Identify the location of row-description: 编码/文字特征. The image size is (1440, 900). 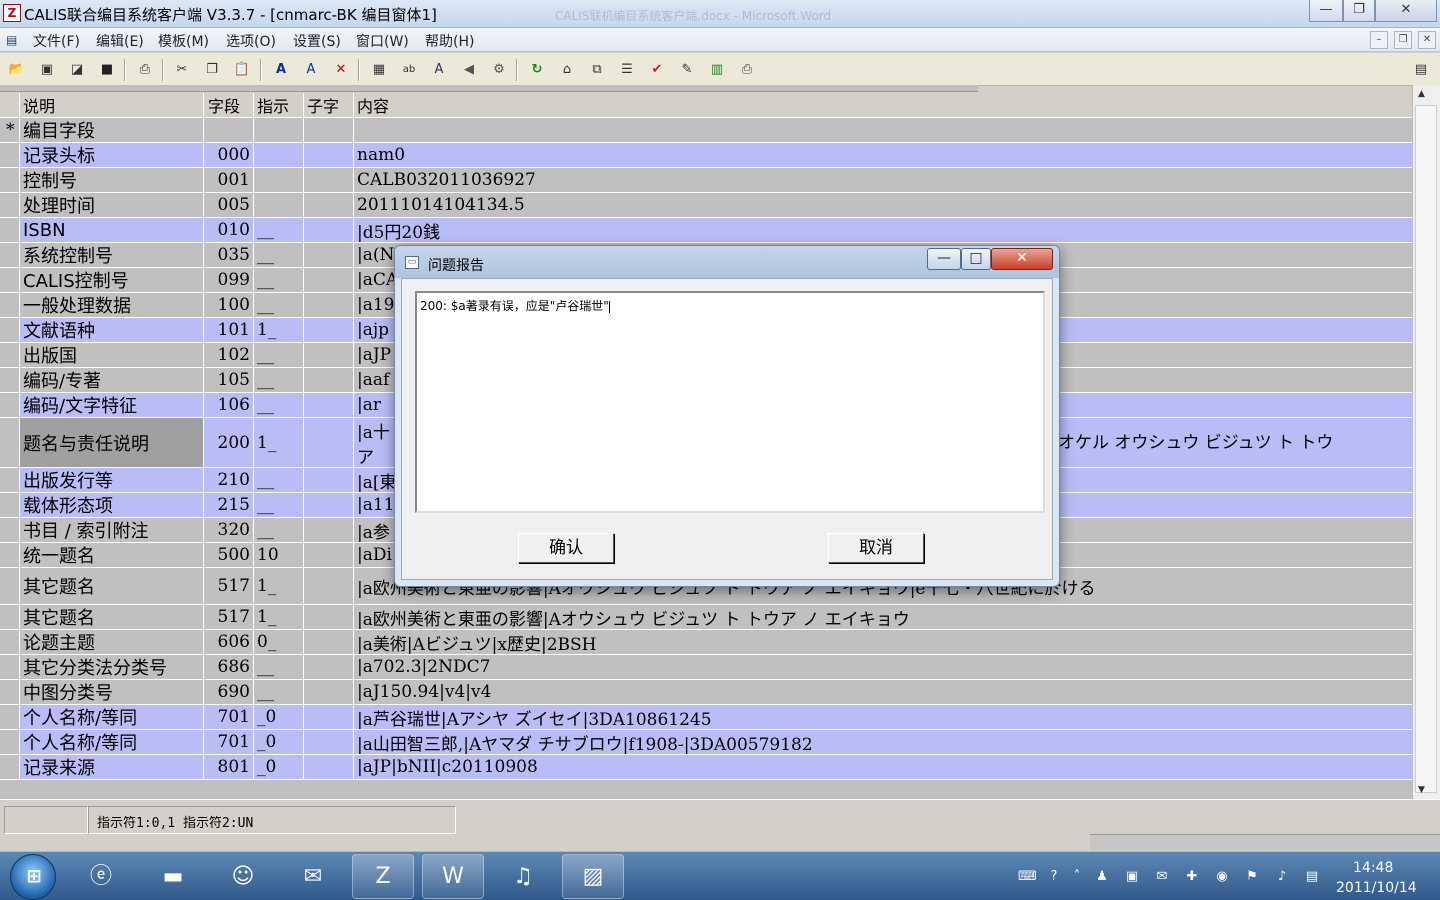
(112, 405).